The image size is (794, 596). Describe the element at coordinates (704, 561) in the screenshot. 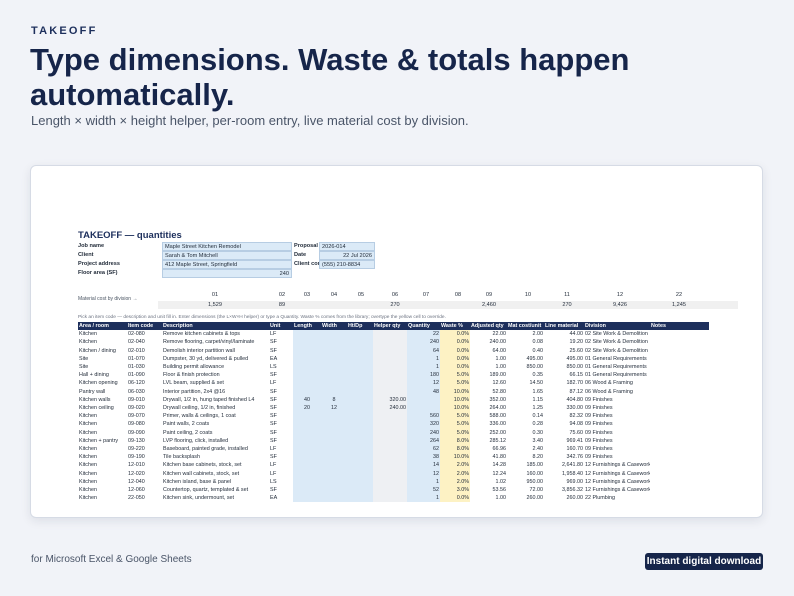

I see `instant-download-button: Instant digital download` at that location.